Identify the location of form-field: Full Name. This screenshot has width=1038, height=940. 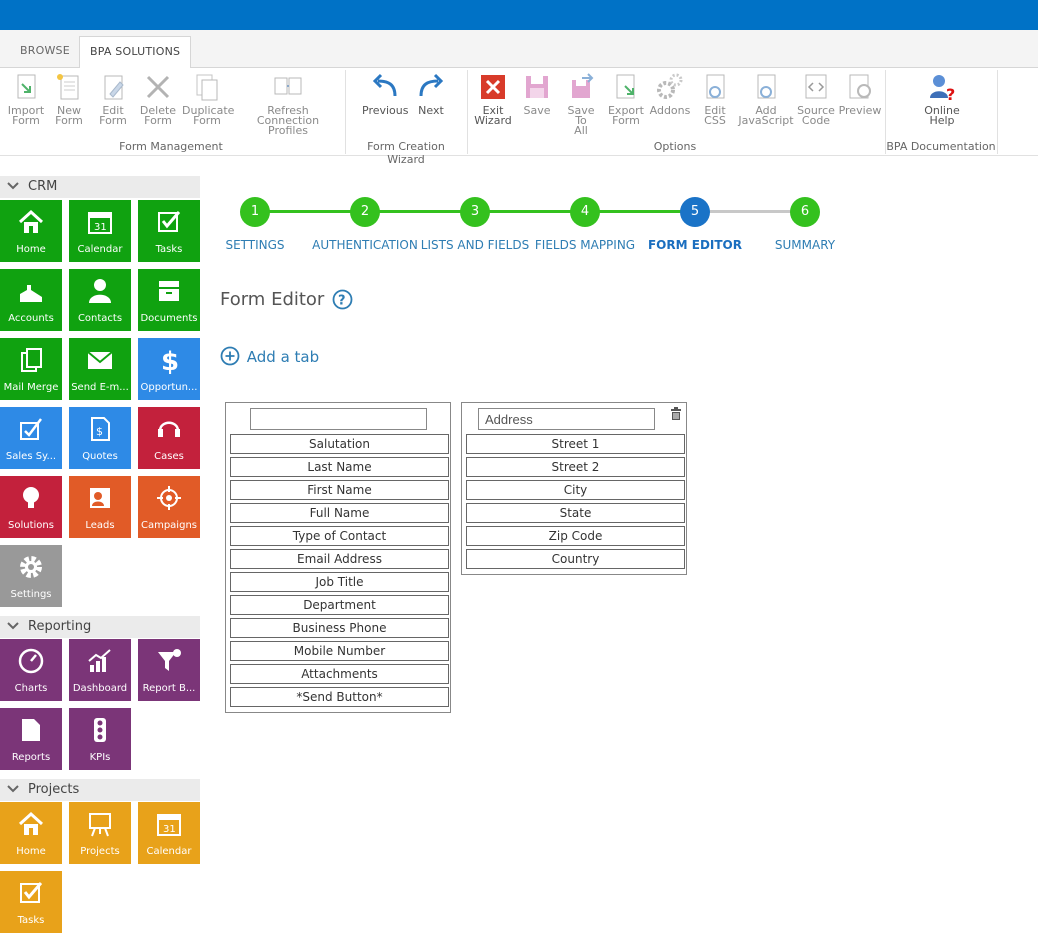
(339, 513).